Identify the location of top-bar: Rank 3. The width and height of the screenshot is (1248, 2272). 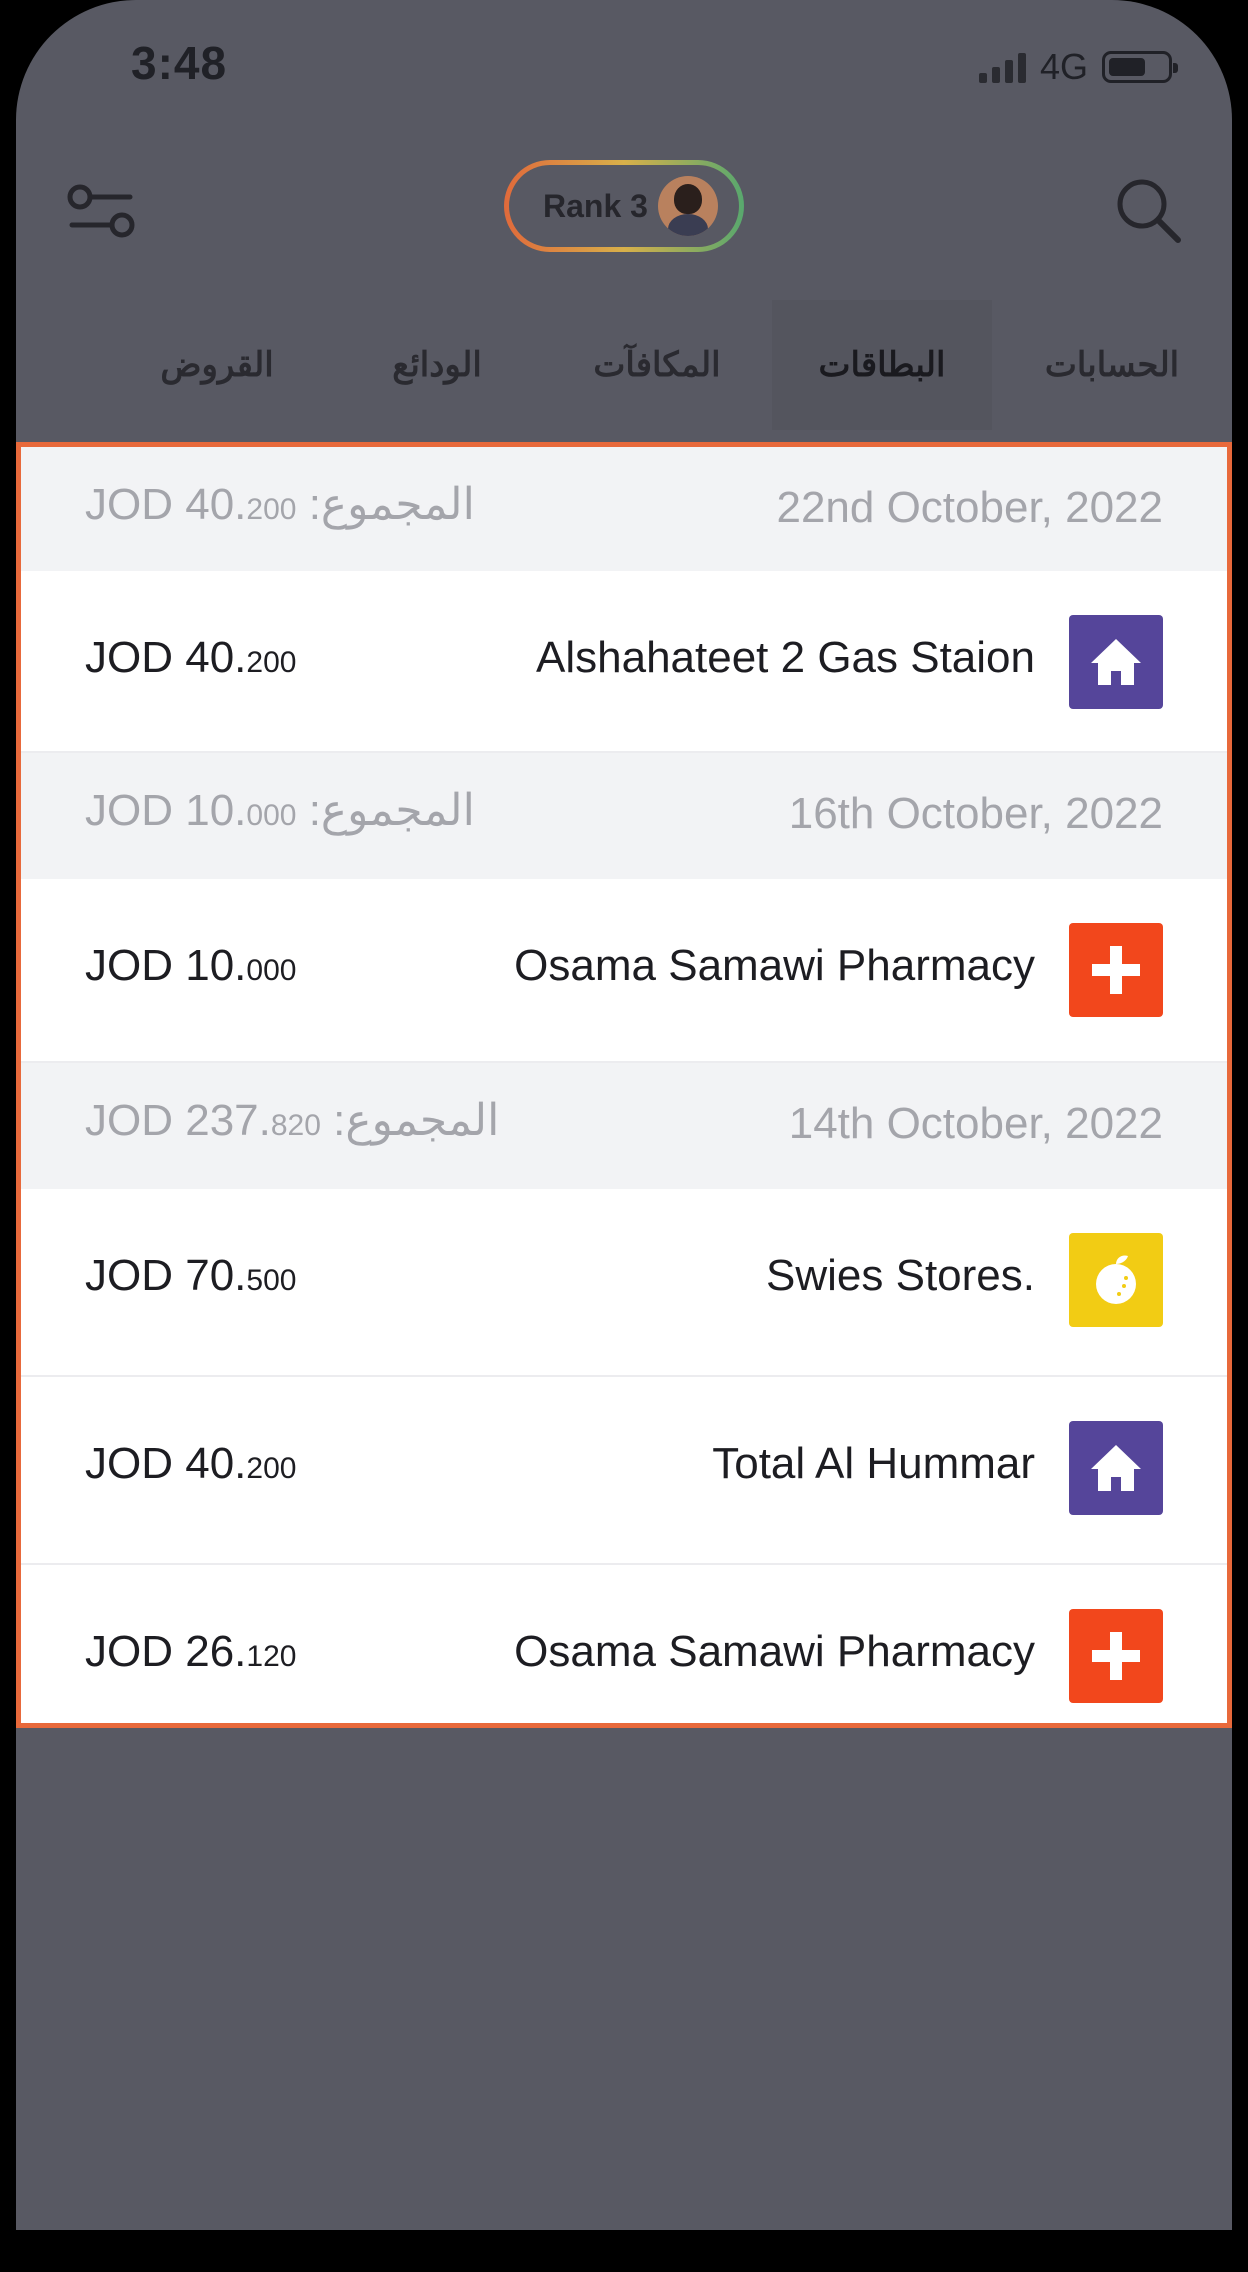
(624, 205).